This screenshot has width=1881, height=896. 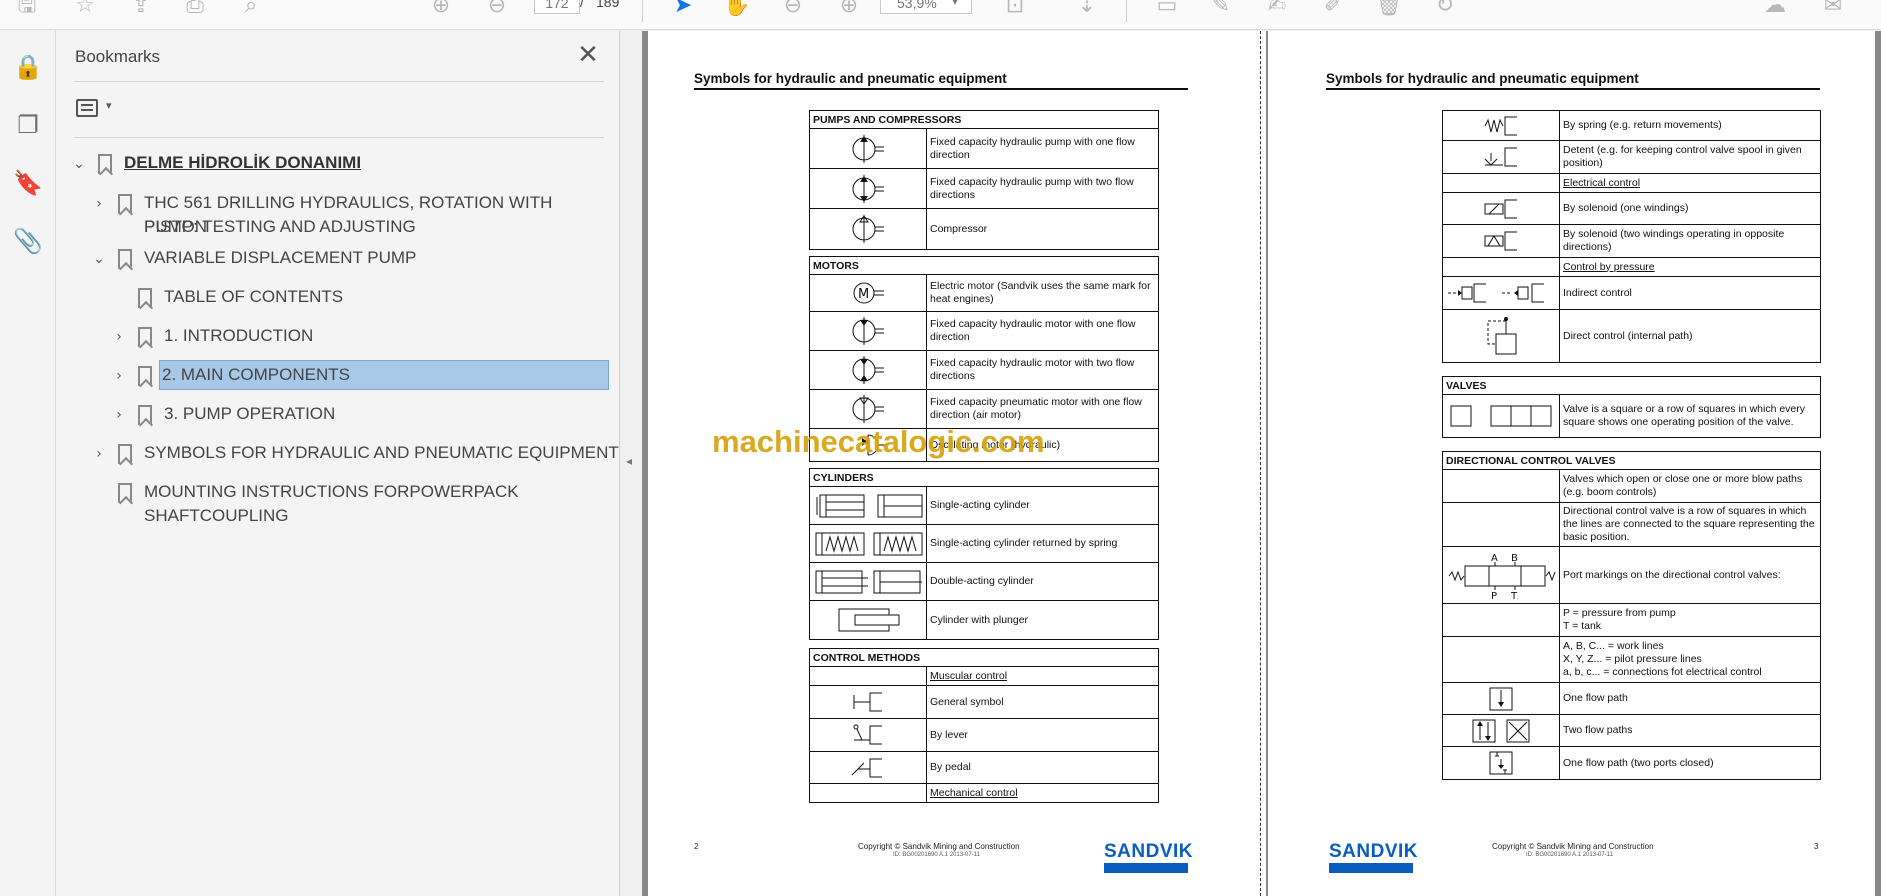 I want to click on symbol-description: By pedal, so click(x=950, y=767).